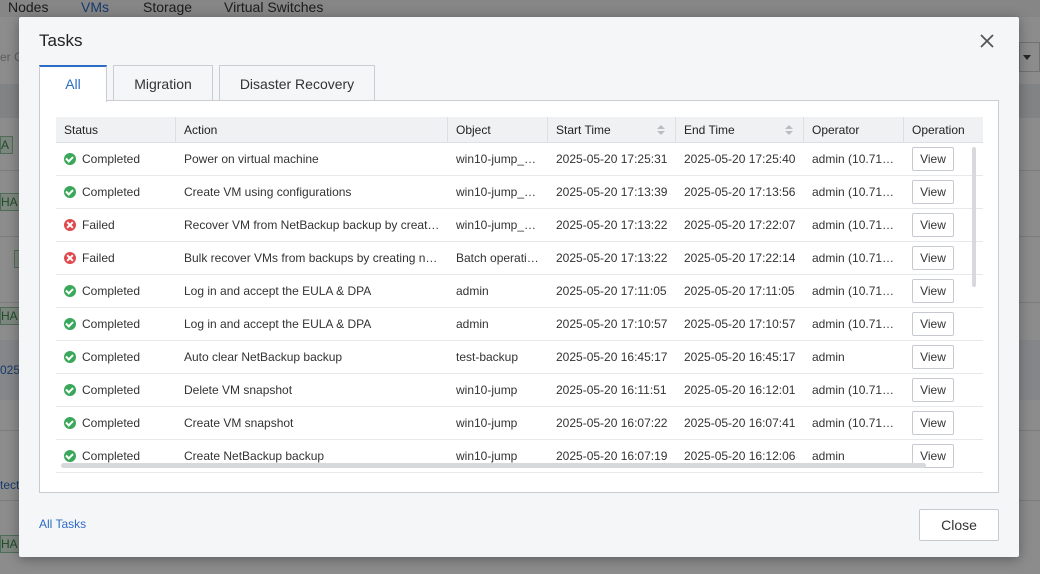 The image size is (1040, 574). What do you see at coordinates (263, 357) in the screenshot?
I see `cell-action: Auto clear NetBackup backup` at bounding box center [263, 357].